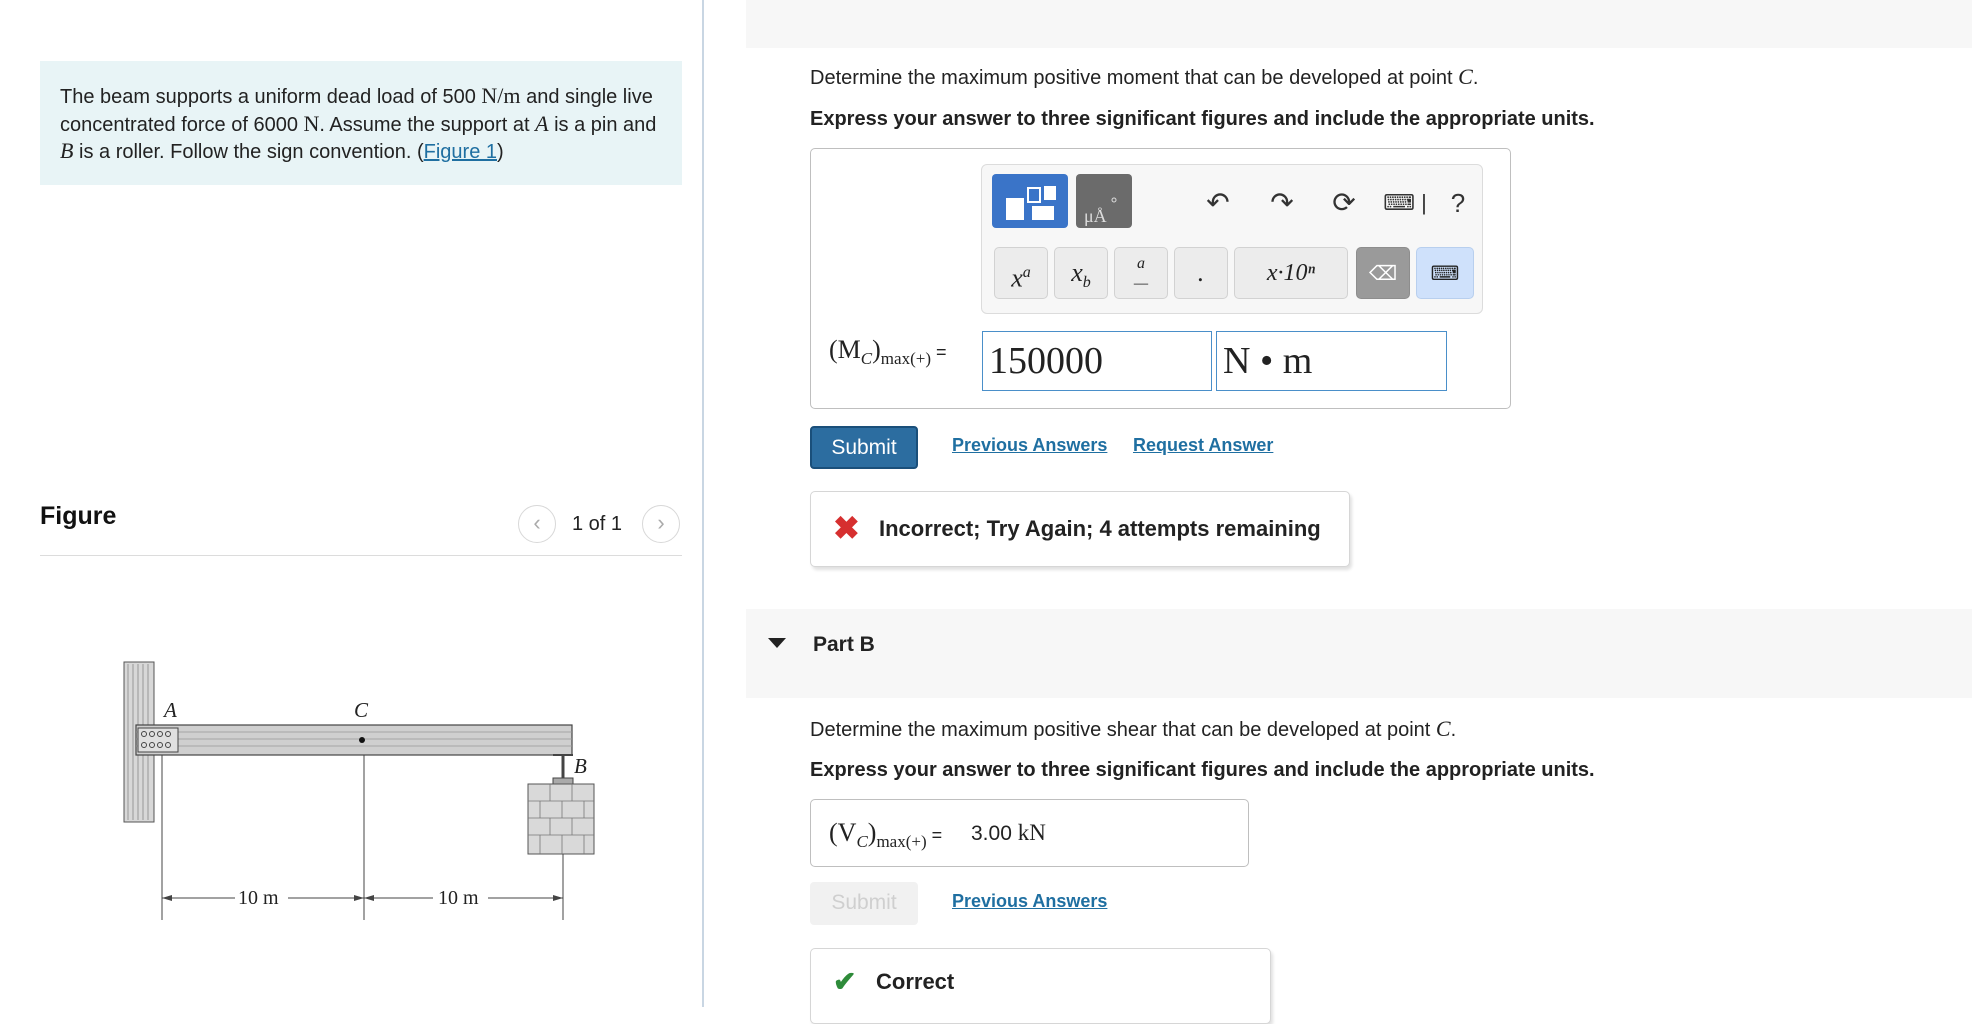 The image size is (1972, 1024). I want to click on part-b-title: Part B, so click(844, 644).